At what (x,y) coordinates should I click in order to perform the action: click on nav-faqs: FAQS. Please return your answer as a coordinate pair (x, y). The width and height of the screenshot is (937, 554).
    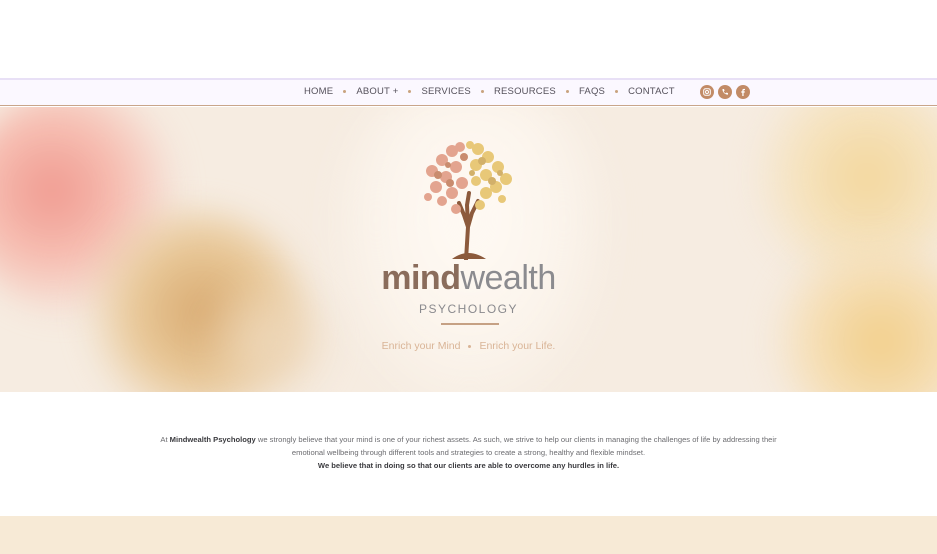
    Looking at the image, I should click on (592, 91).